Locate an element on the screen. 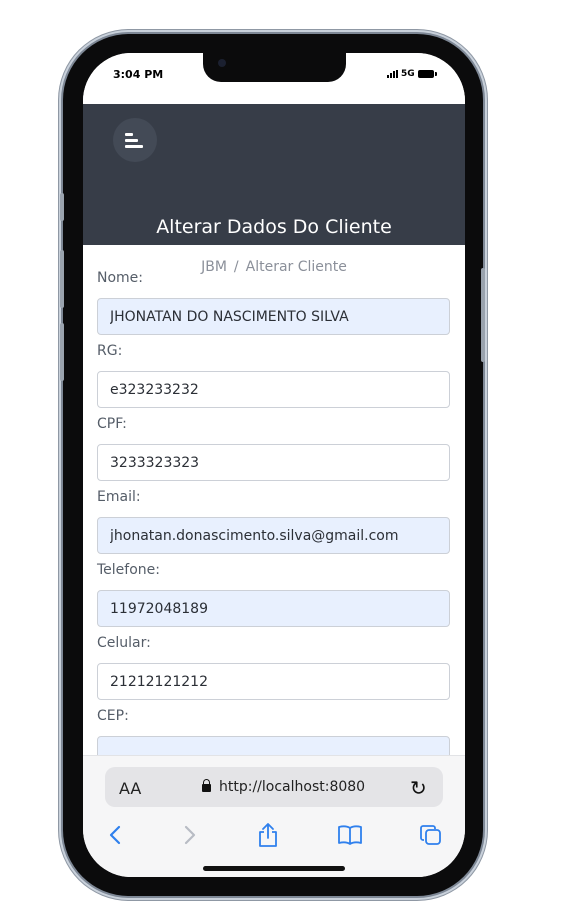 This screenshot has height=917, width=578. nome-input is located at coordinates (273, 316).